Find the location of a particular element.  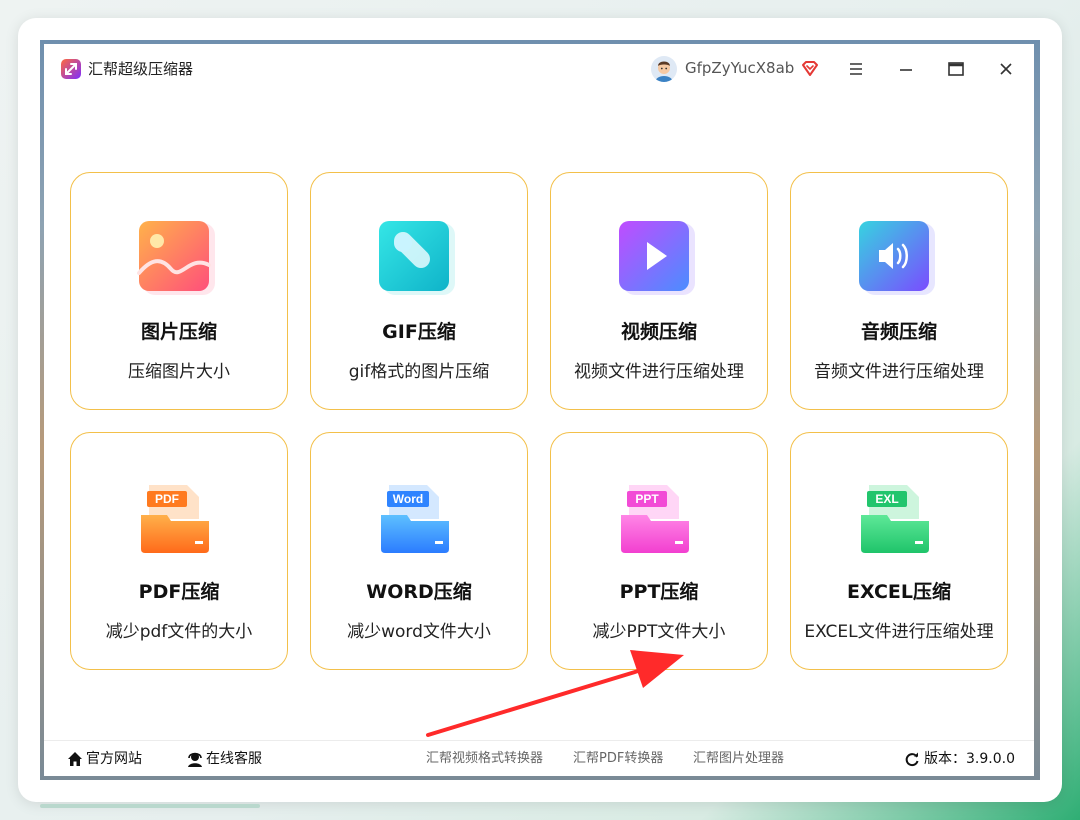

close-icon is located at coordinates (1006, 69).